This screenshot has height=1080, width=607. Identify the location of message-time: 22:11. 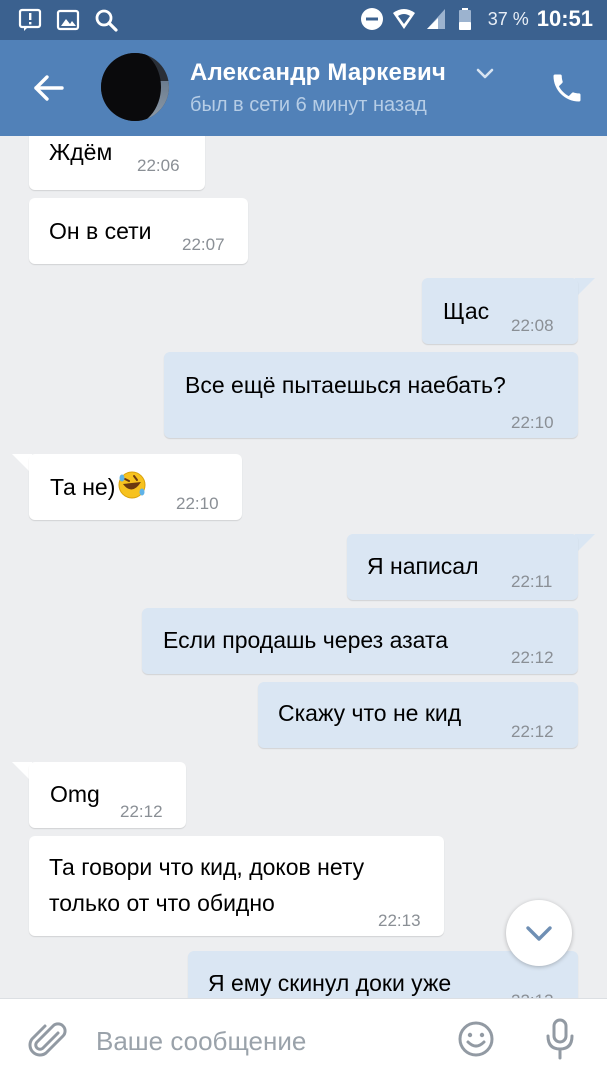
(532, 581).